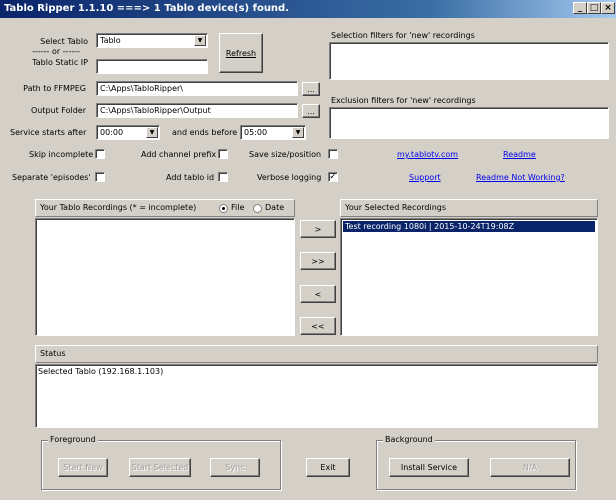  Describe the element at coordinates (403, 35) in the screenshot. I see `selection-filters-label: Selection filters for 'new' recordings` at that location.